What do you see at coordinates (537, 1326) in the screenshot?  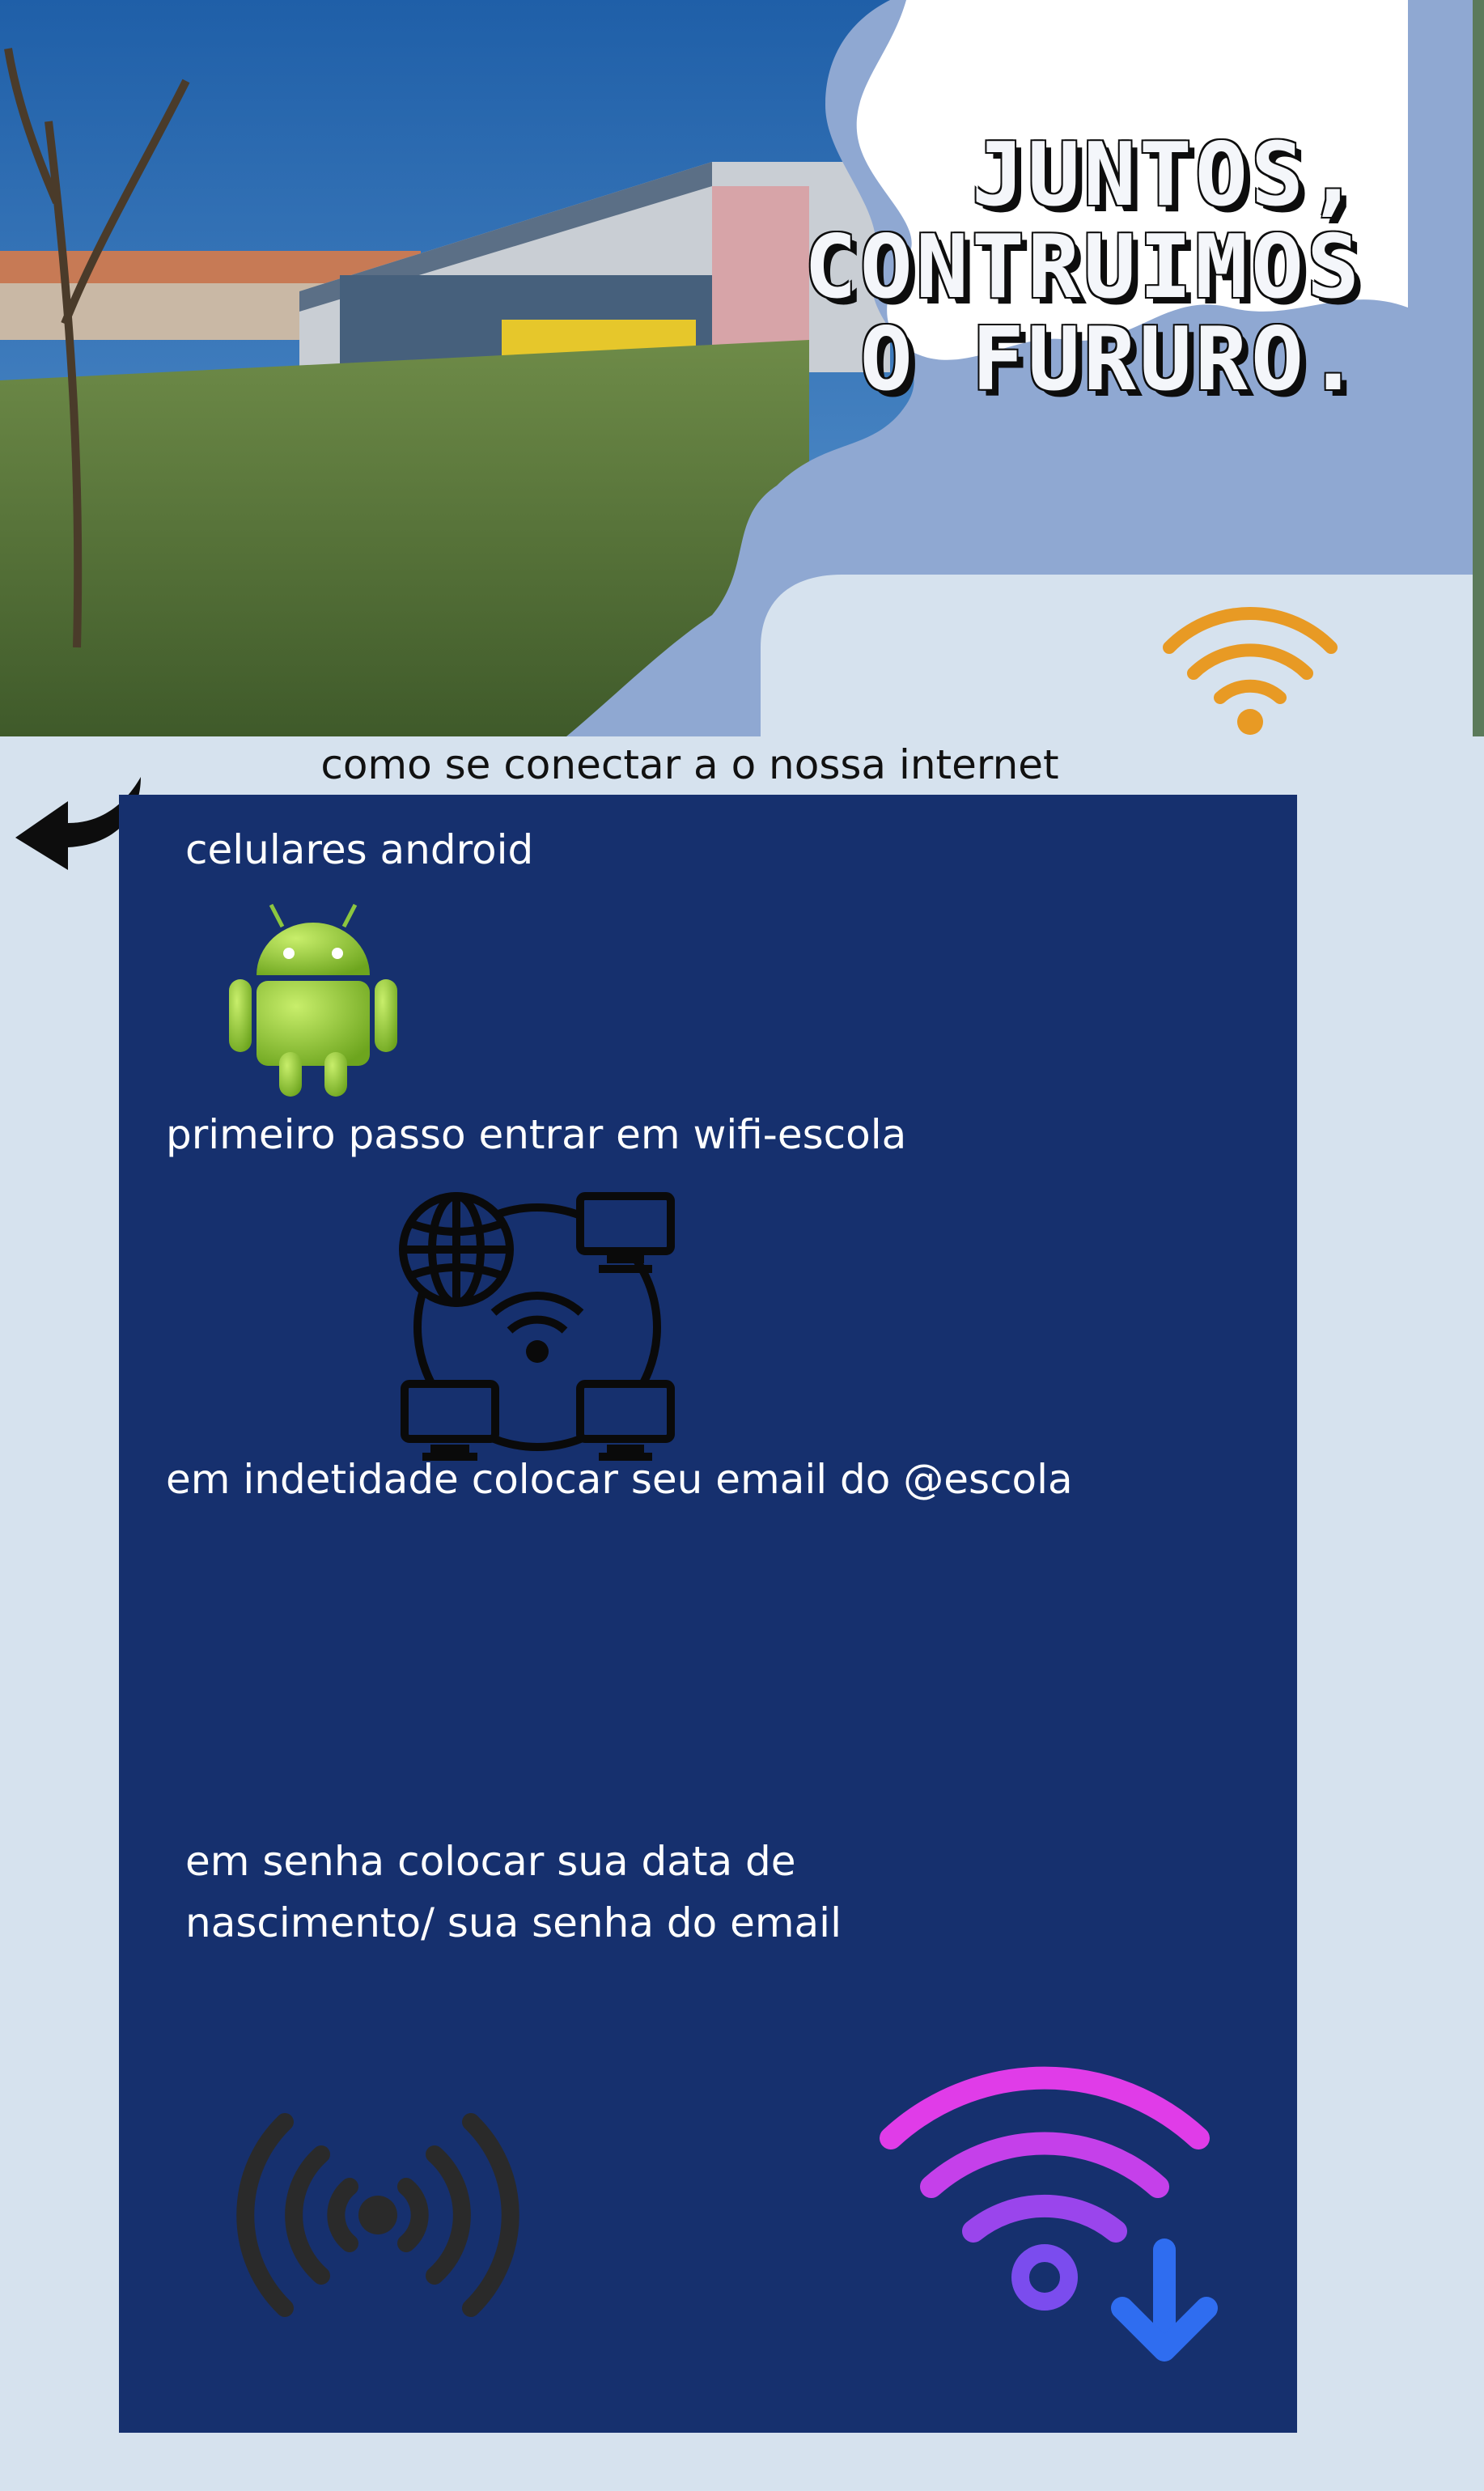 I see `network-globe-icon` at bounding box center [537, 1326].